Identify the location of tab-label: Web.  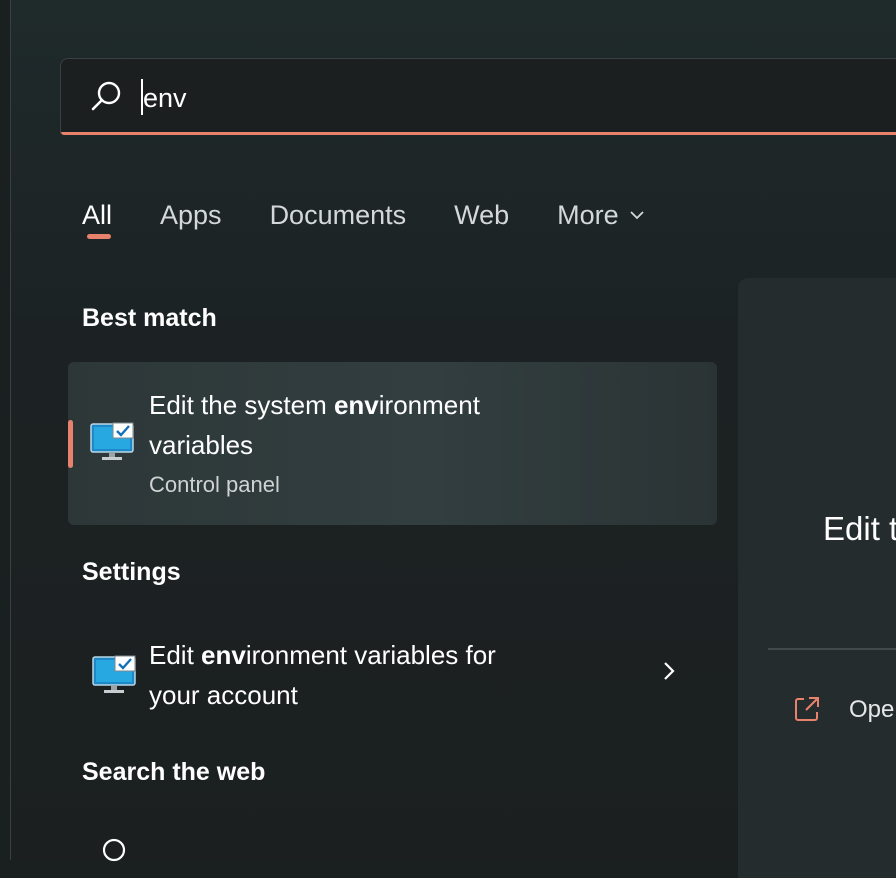
(482, 215).